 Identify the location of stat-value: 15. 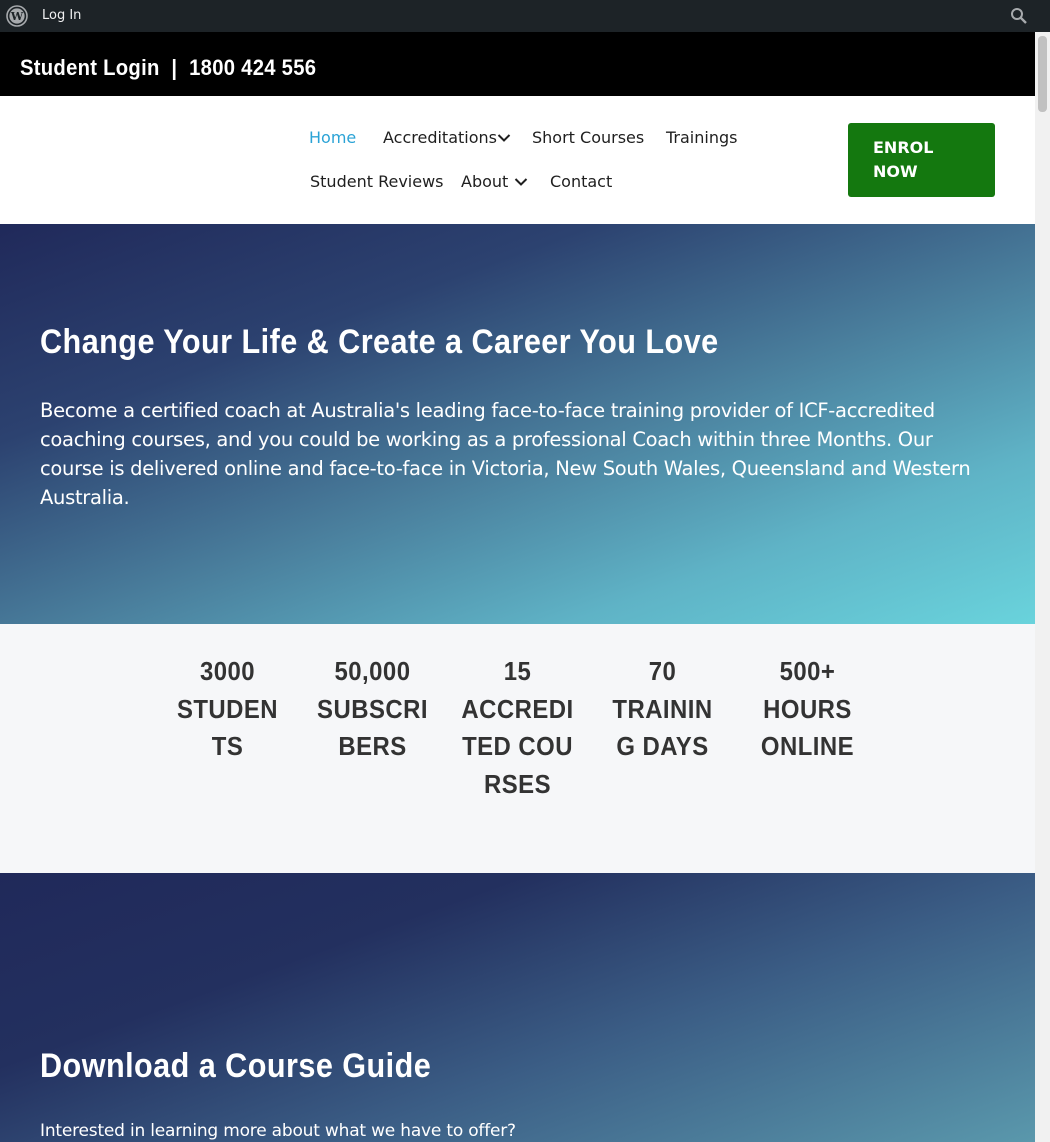
(517, 671).